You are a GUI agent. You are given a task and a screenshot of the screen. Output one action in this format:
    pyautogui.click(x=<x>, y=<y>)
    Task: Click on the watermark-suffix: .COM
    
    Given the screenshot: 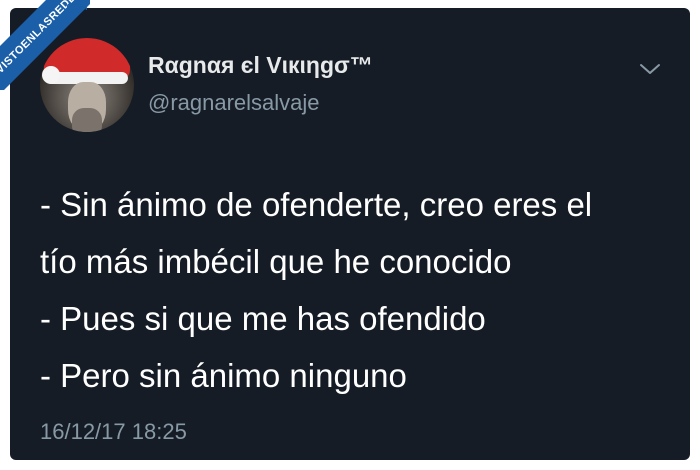 What is the action you would take?
    pyautogui.click(x=76, y=7)
    